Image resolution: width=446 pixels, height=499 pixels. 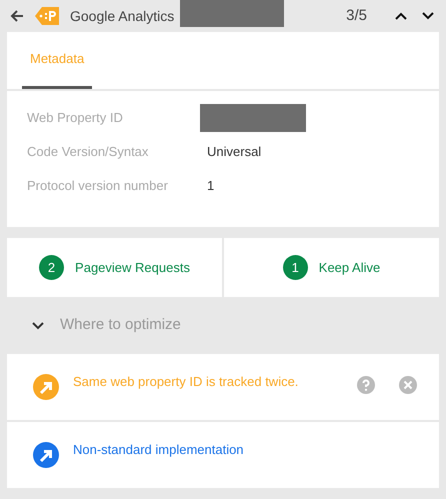 I want to click on field-value: 1, so click(x=210, y=186).